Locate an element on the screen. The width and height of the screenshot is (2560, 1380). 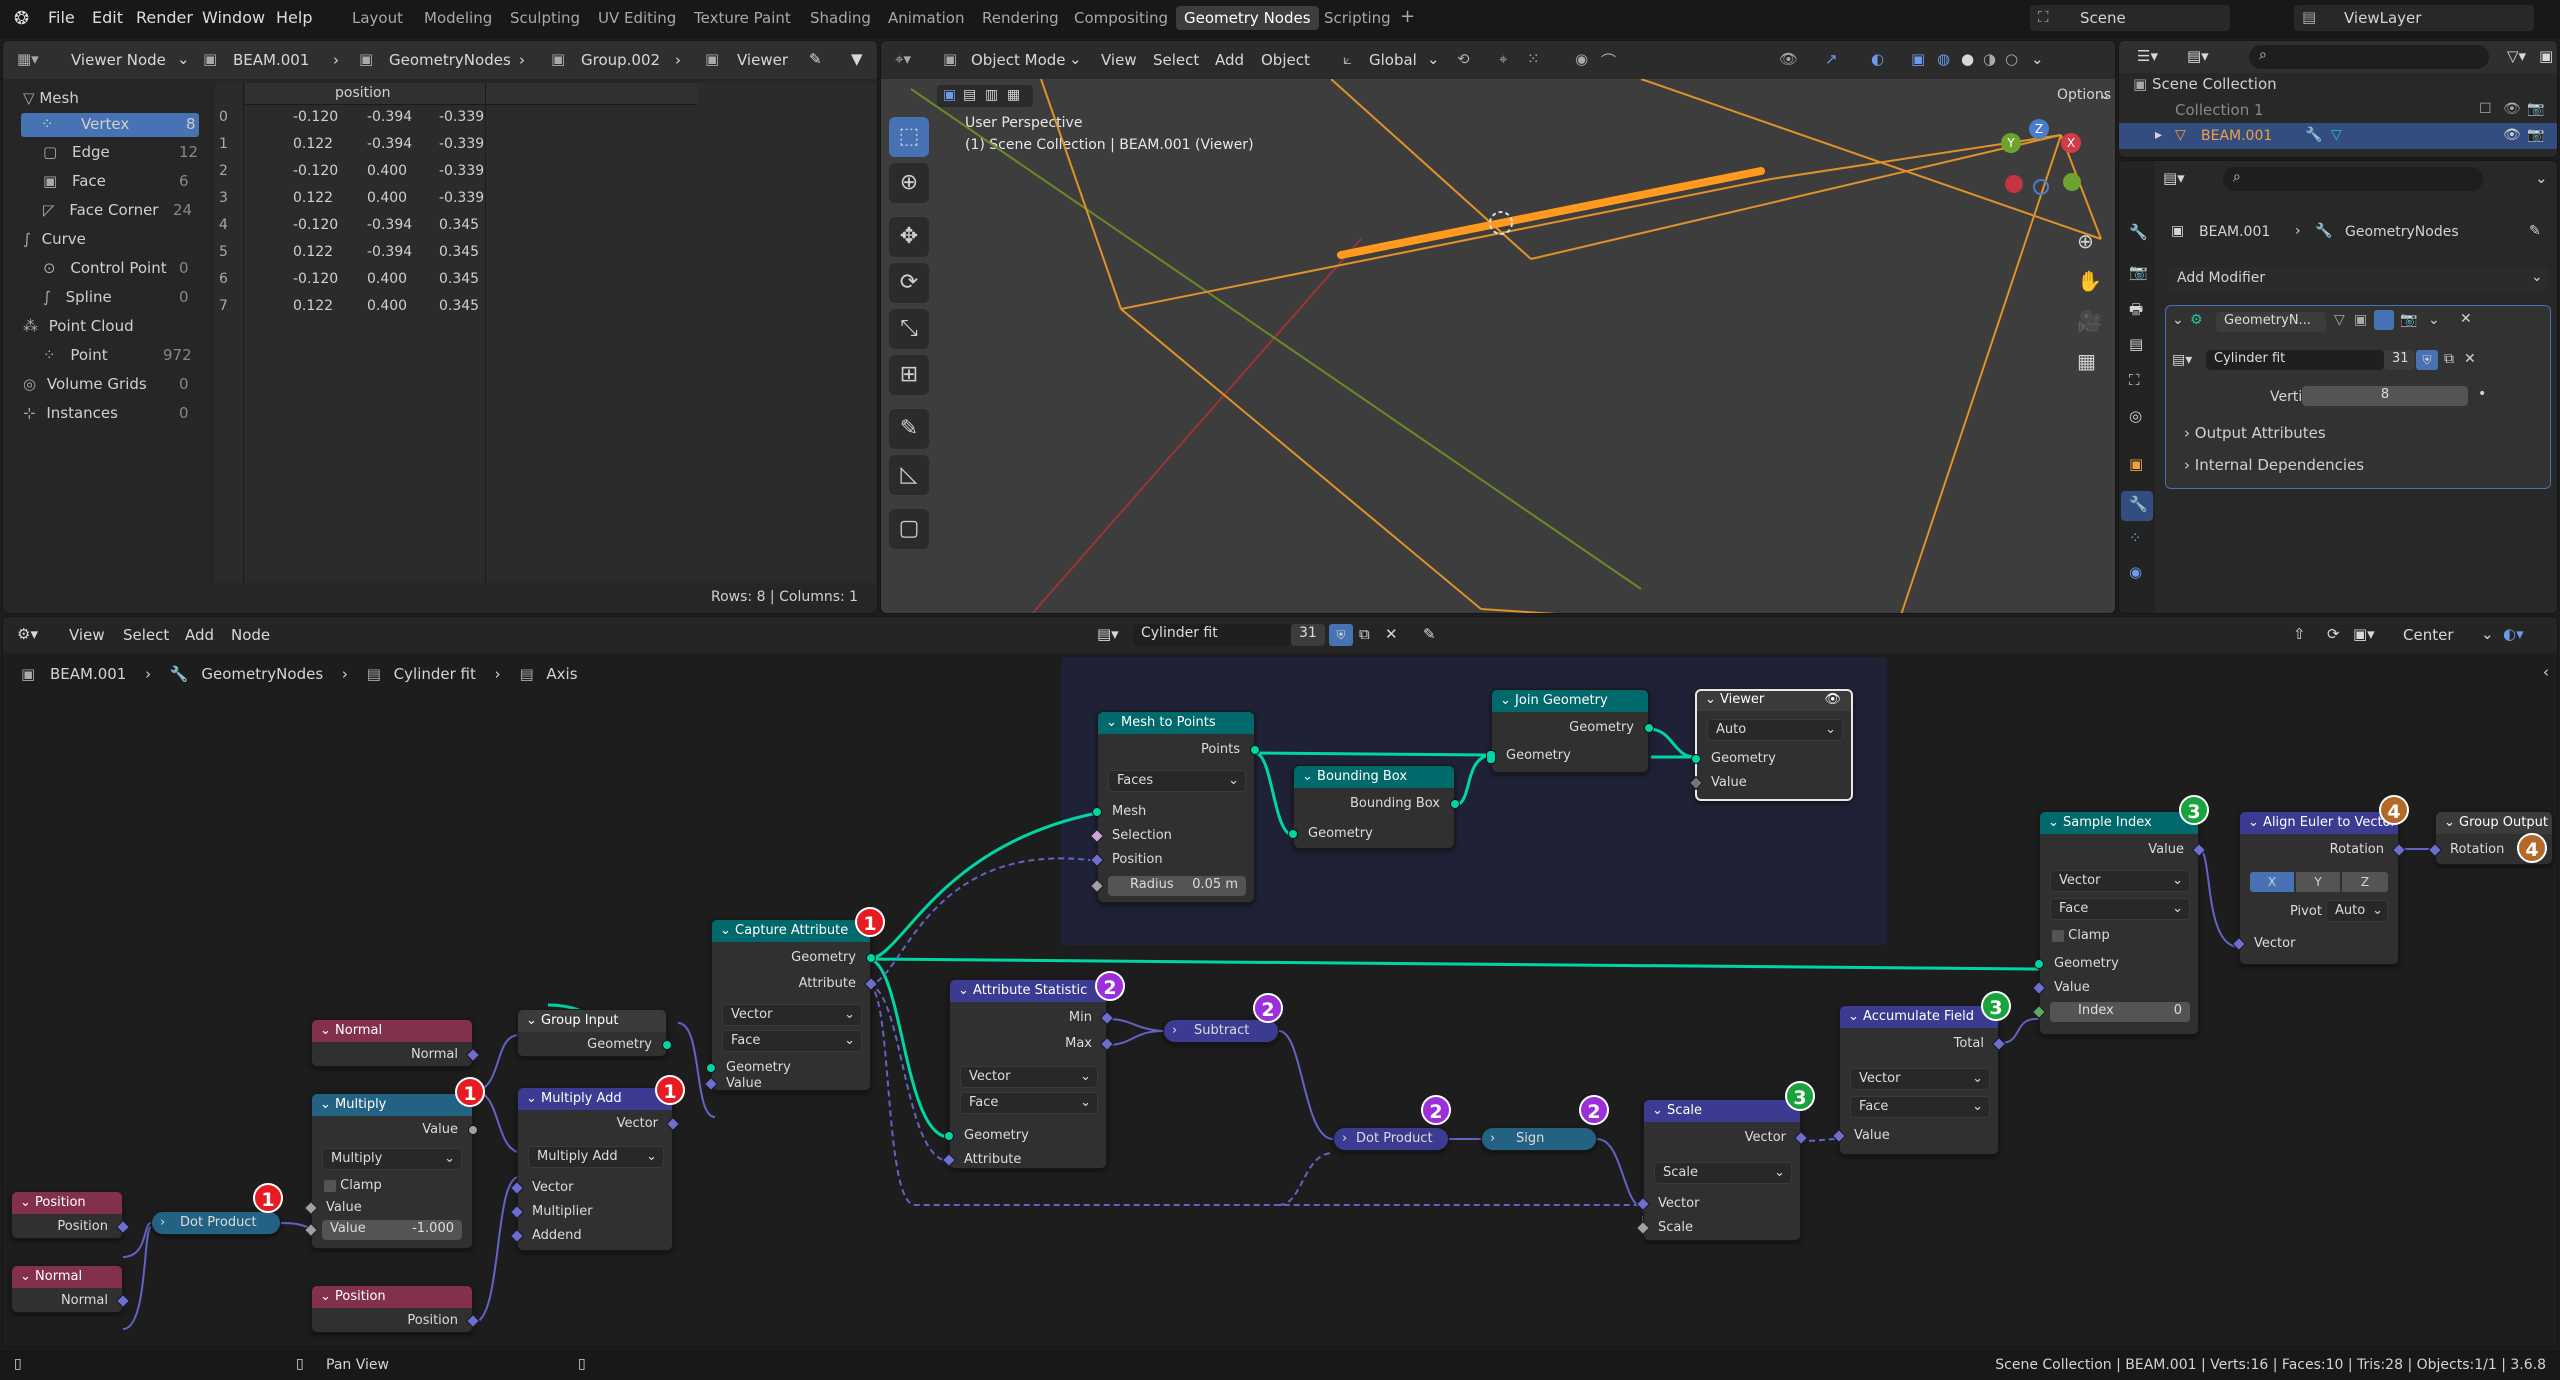
camera-icon: 📷 is located at coordinates (2535, 109).